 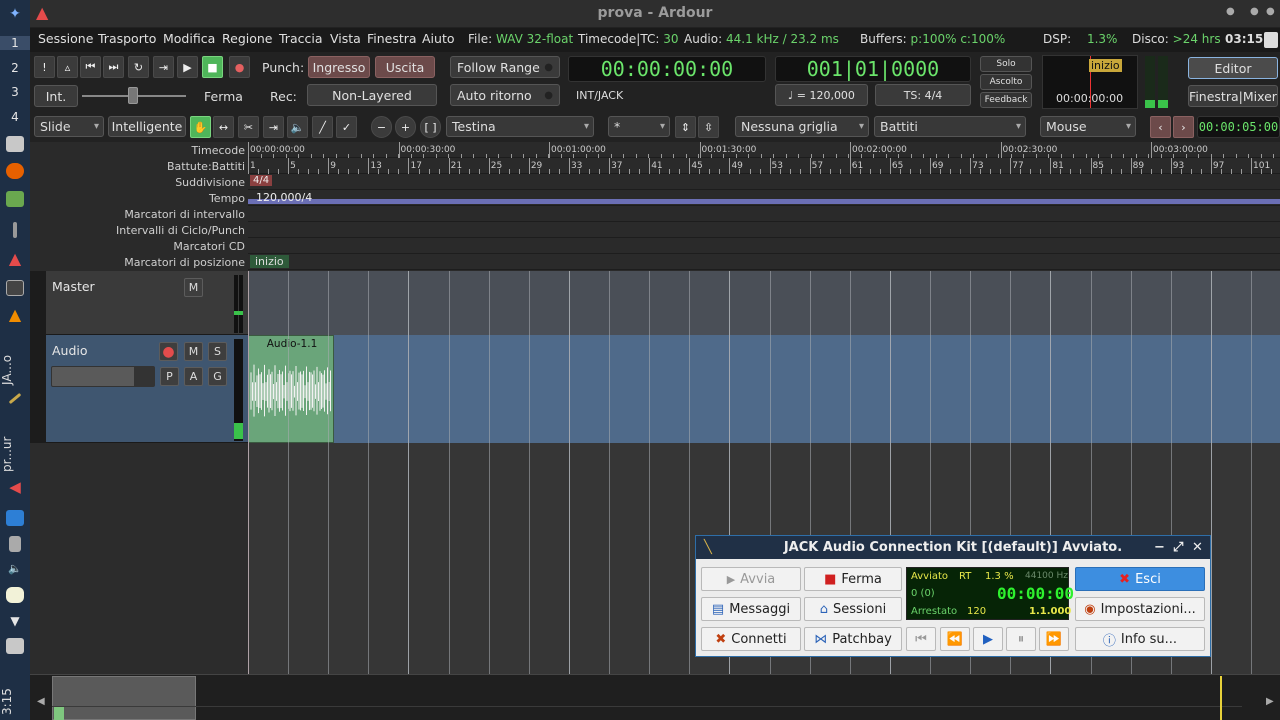 I want to click on workspace-4: 4, so click(x=15, y=117).